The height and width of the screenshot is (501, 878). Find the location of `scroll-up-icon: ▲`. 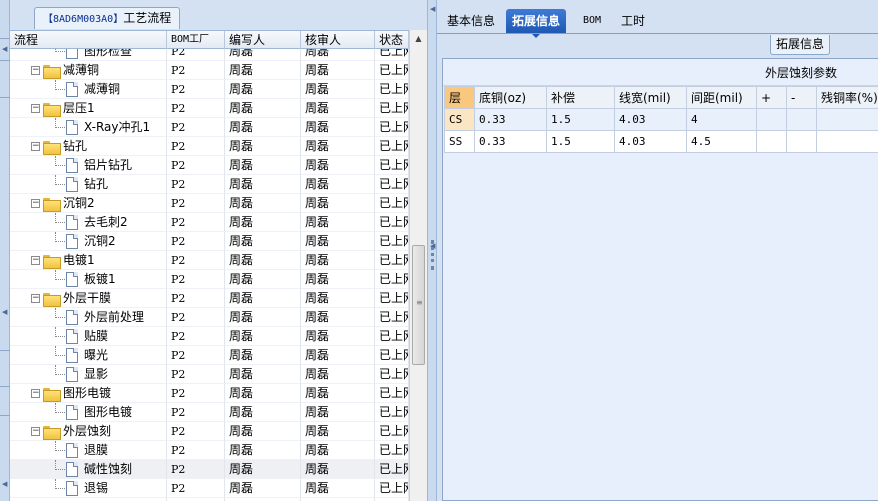

scroll-up-icon: ▲ is located at coordinates (418, 38).